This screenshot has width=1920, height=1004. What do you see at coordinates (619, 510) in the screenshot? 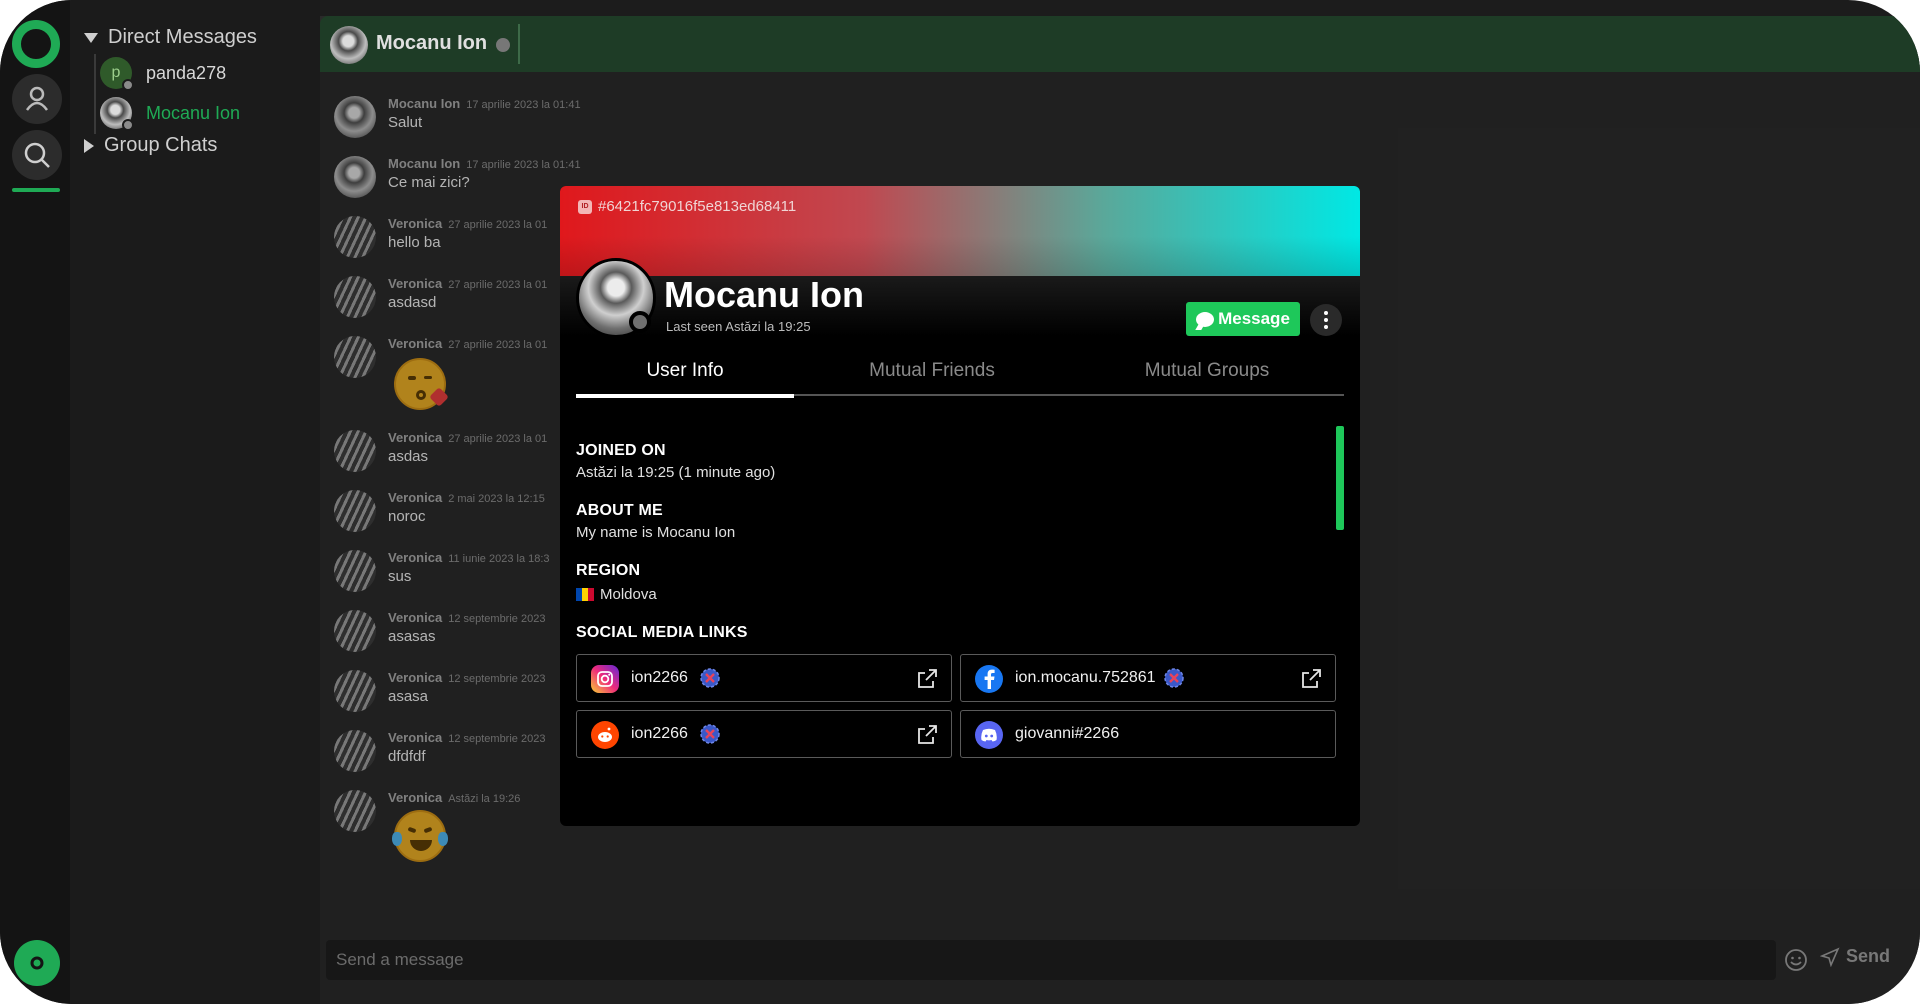
I see `about-me-label: ABOUT ME` at bounding box center [619, 510].